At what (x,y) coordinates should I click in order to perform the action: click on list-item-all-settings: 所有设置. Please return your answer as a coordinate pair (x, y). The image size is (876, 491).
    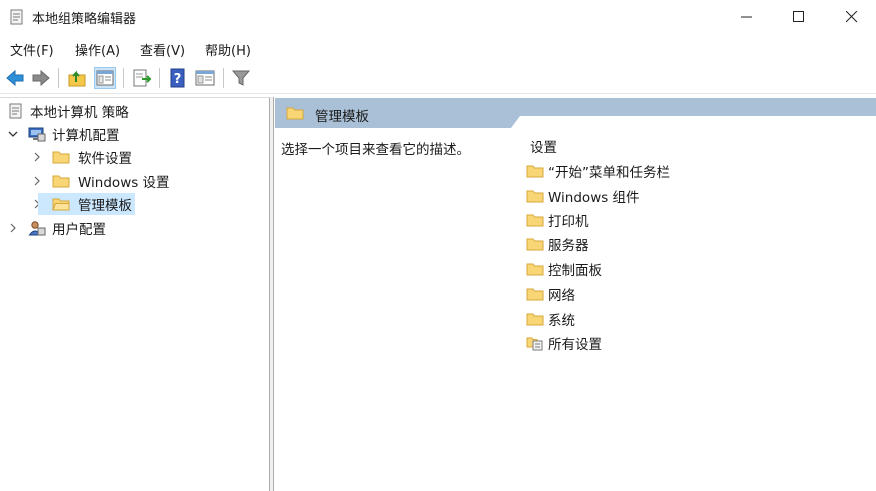
    Looking at the image, I should click on (564, 343).